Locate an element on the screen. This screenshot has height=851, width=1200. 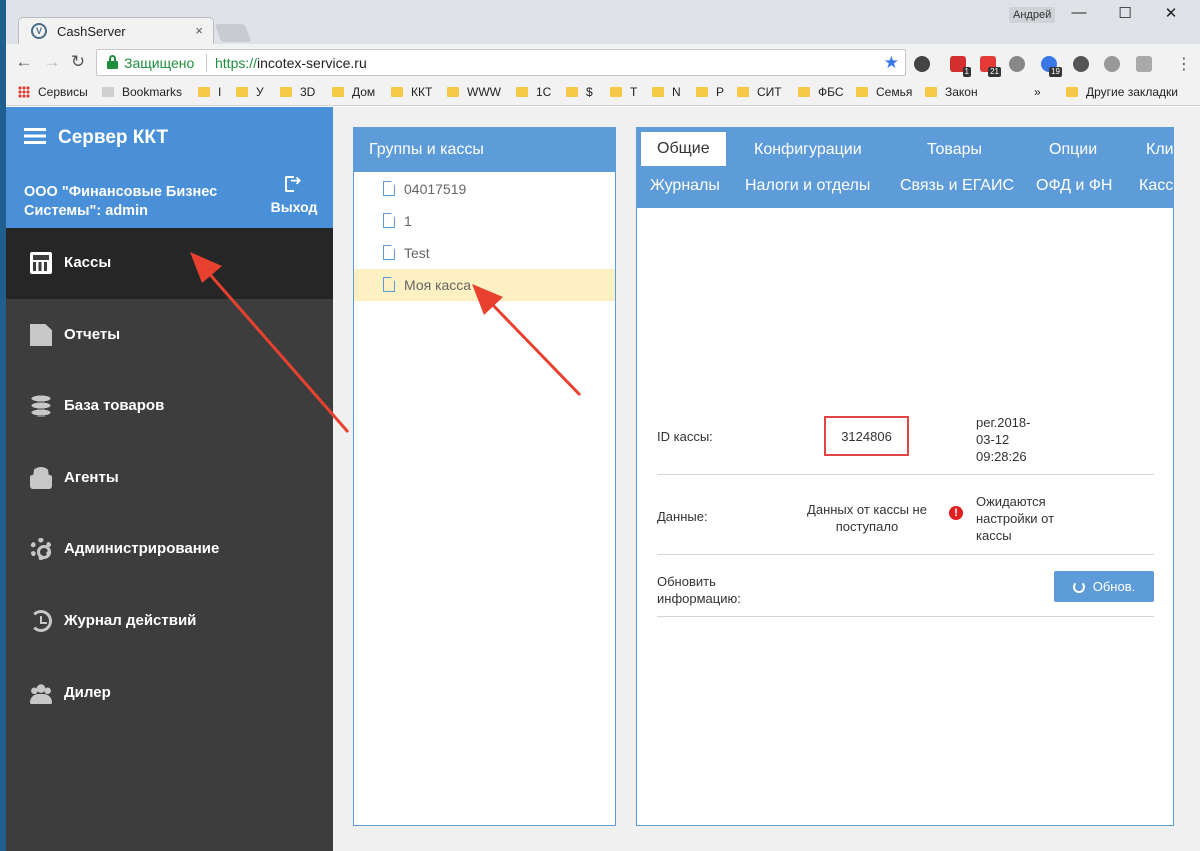
bookmark-folder: Т is located at coordinates (623, 92).